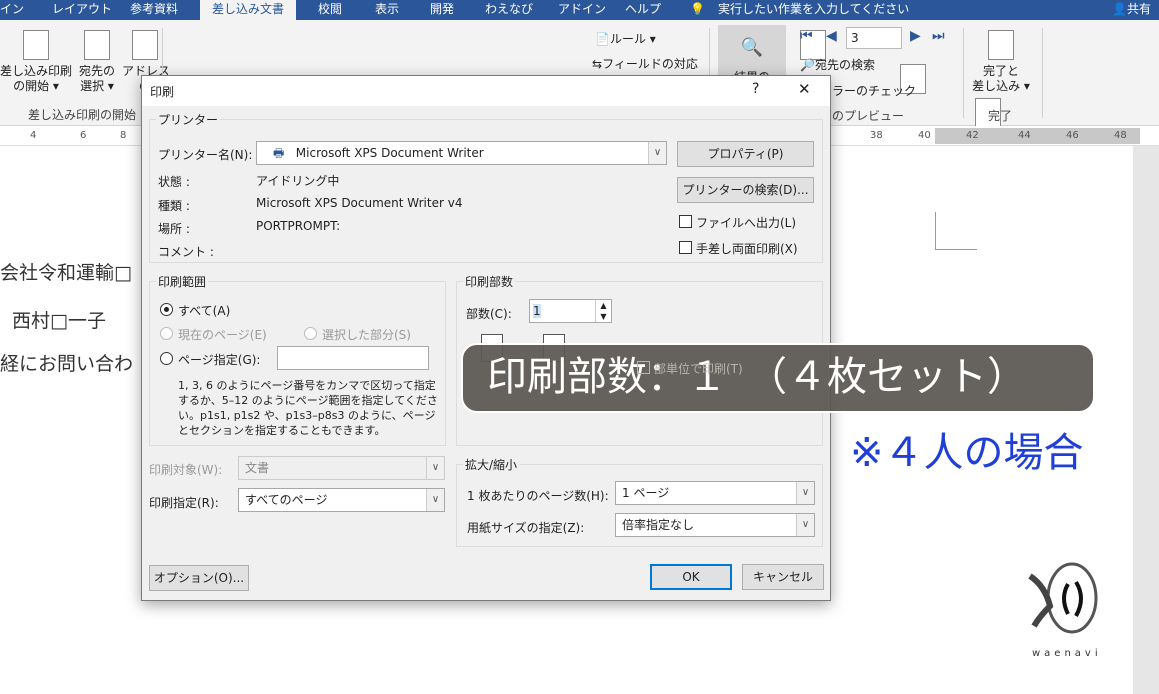 This screenshot has width=1159, height=694. I want to click on dialog-title: 印刷, so click(162, 92).